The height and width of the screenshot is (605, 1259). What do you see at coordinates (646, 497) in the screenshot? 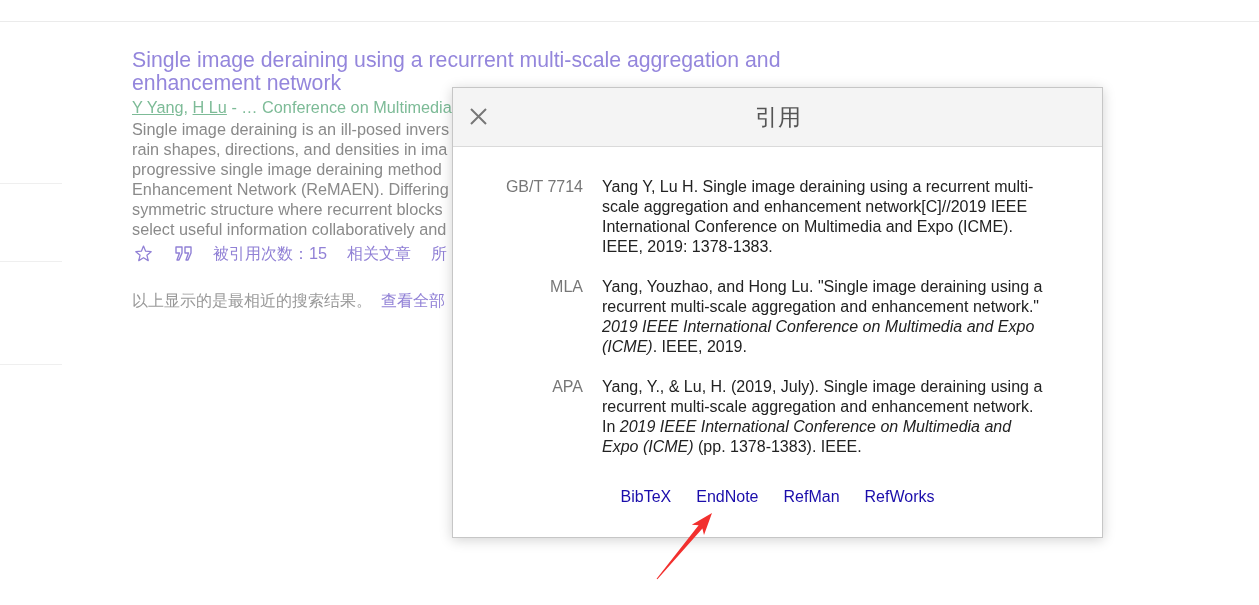
I see `export-link: BibTeX` at bounding box center [646, 497].